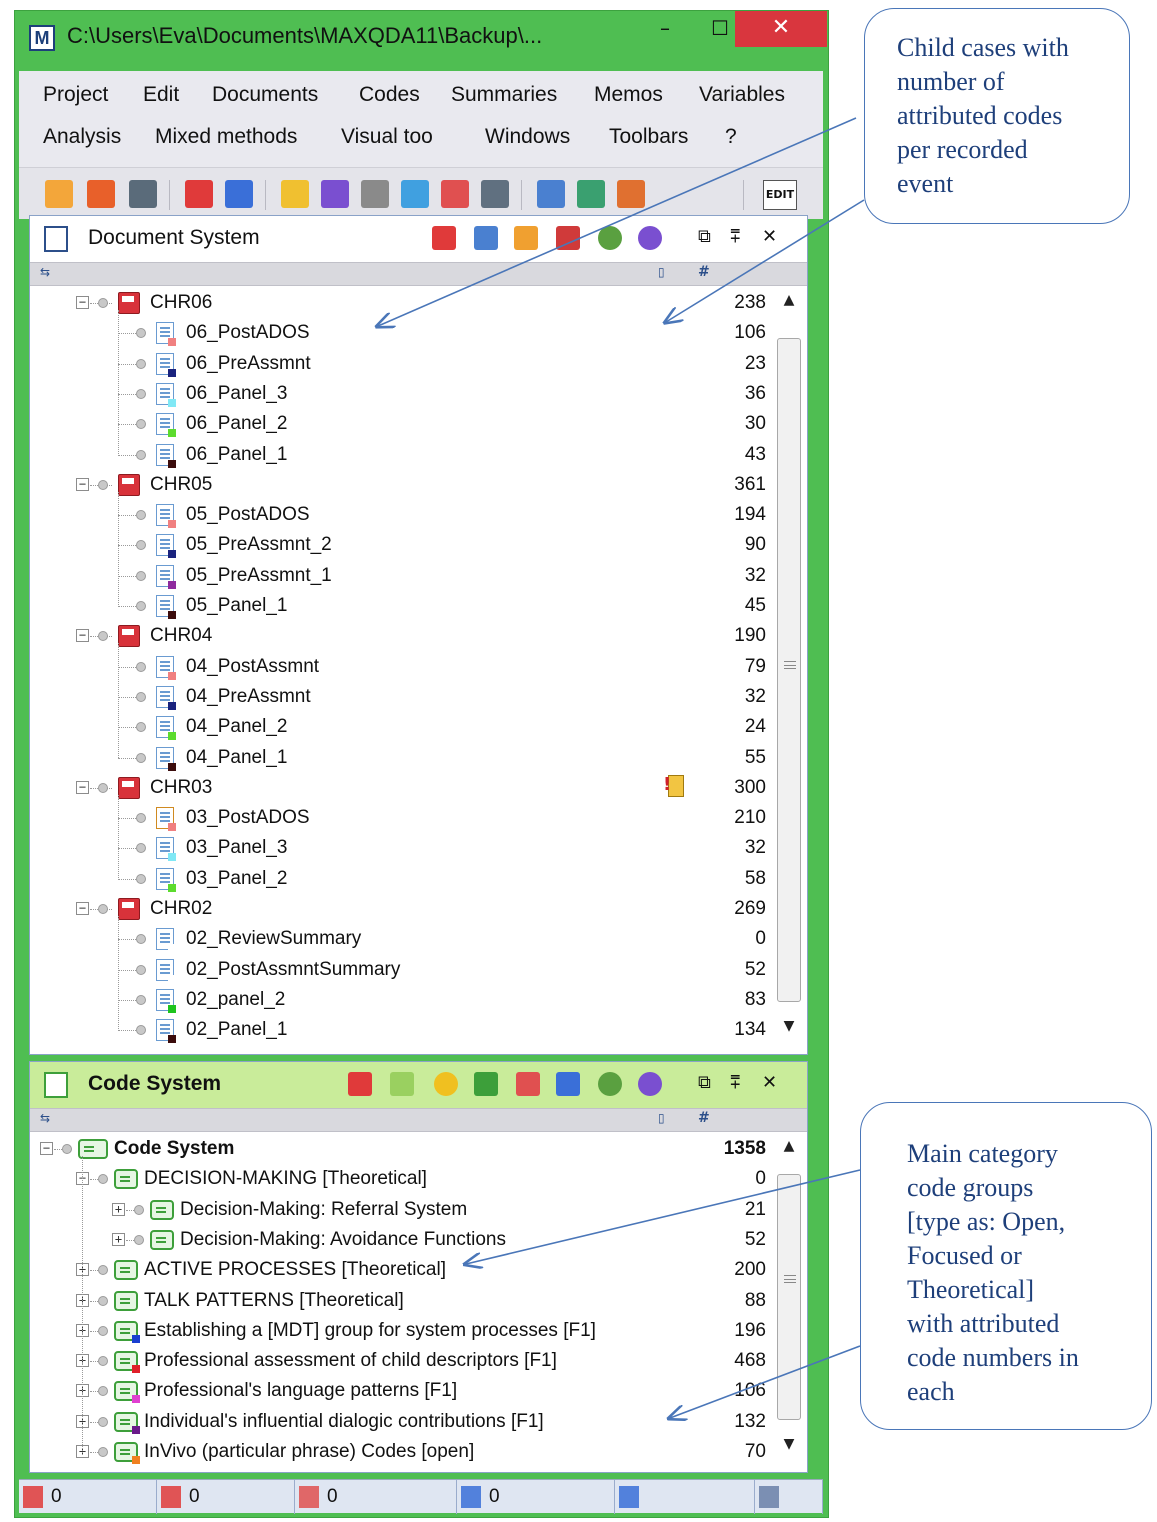  Describe the element at coordinates (387, 137) in the screenshot. I see `menu-visual-tools: Visual too` at that location.